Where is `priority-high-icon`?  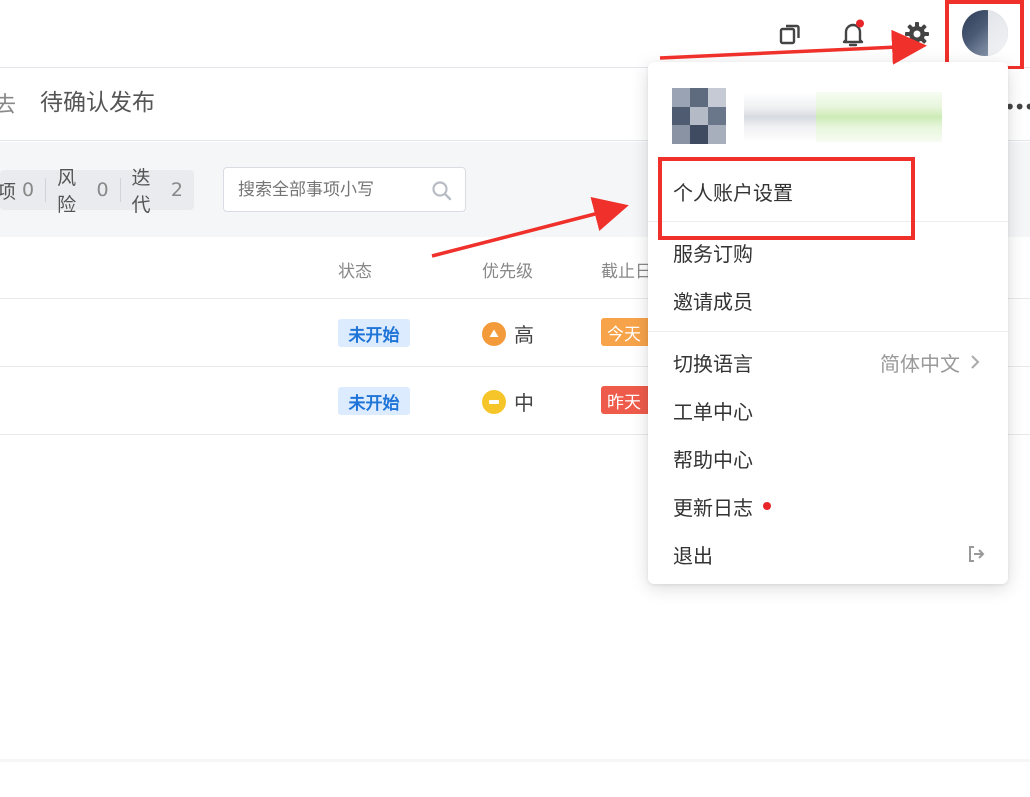 priority-high-icon is located at coordinates (494, 333).